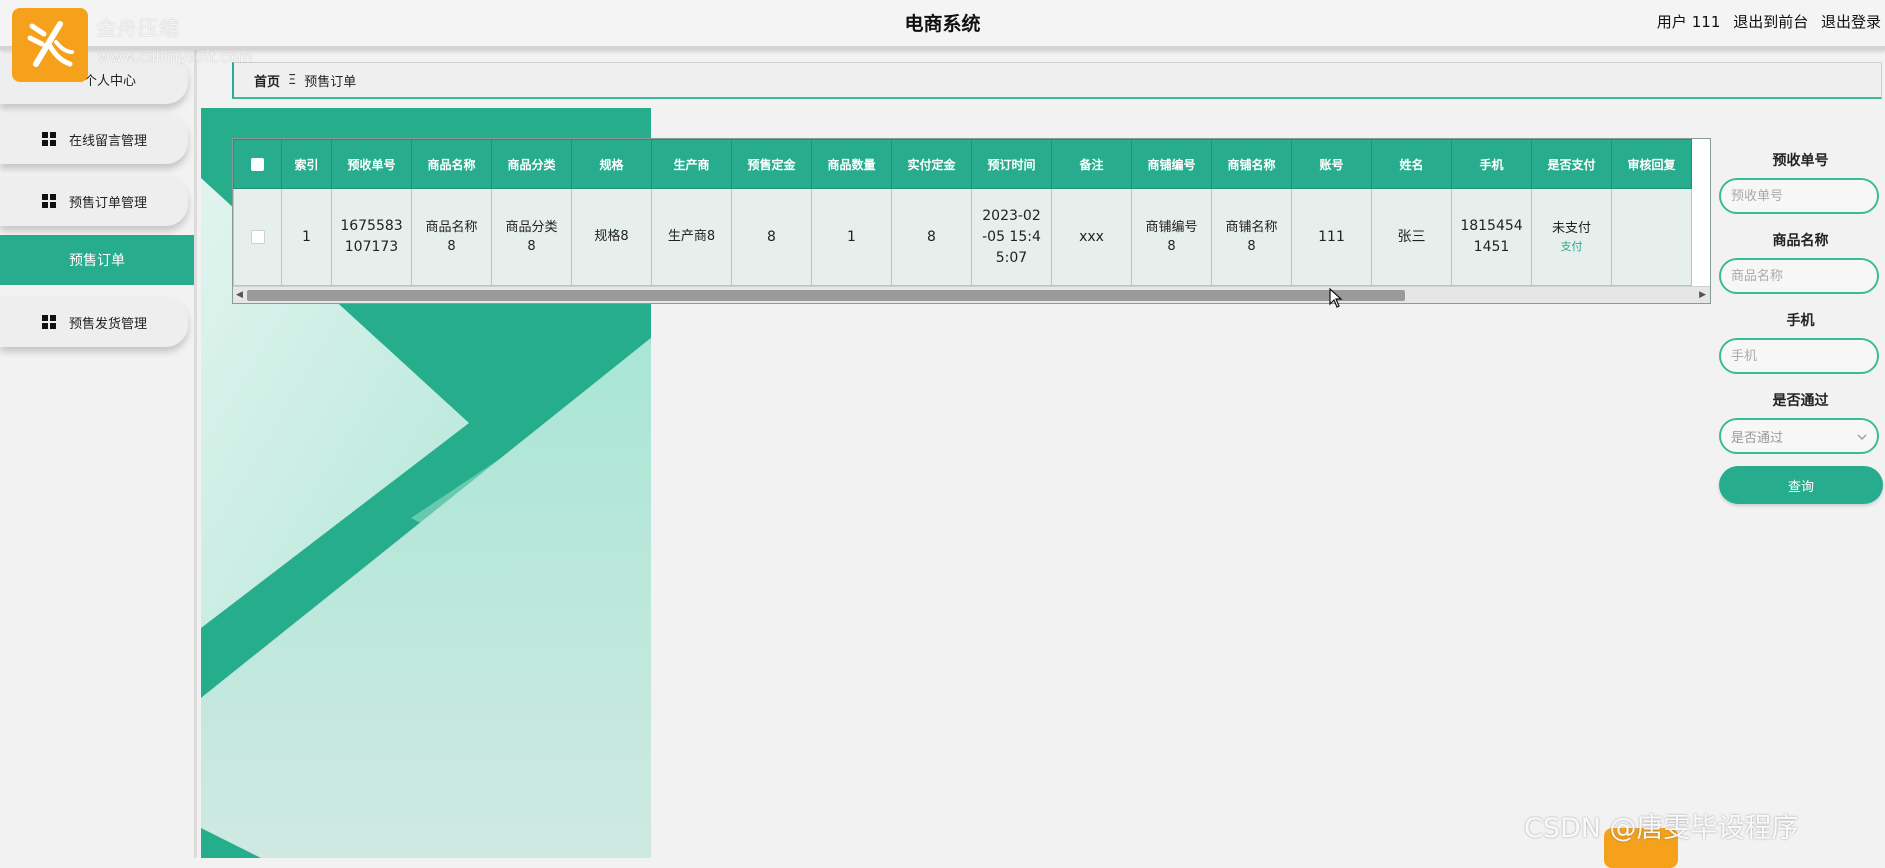 This screenshot has width=1885, height=868. Describe the element at coordinates (98, 429) in the screenshot. I see `sidebar: 首页 个人中心 在线留言管理 预售订单管理 预售订单 预售发货管理` at that location.